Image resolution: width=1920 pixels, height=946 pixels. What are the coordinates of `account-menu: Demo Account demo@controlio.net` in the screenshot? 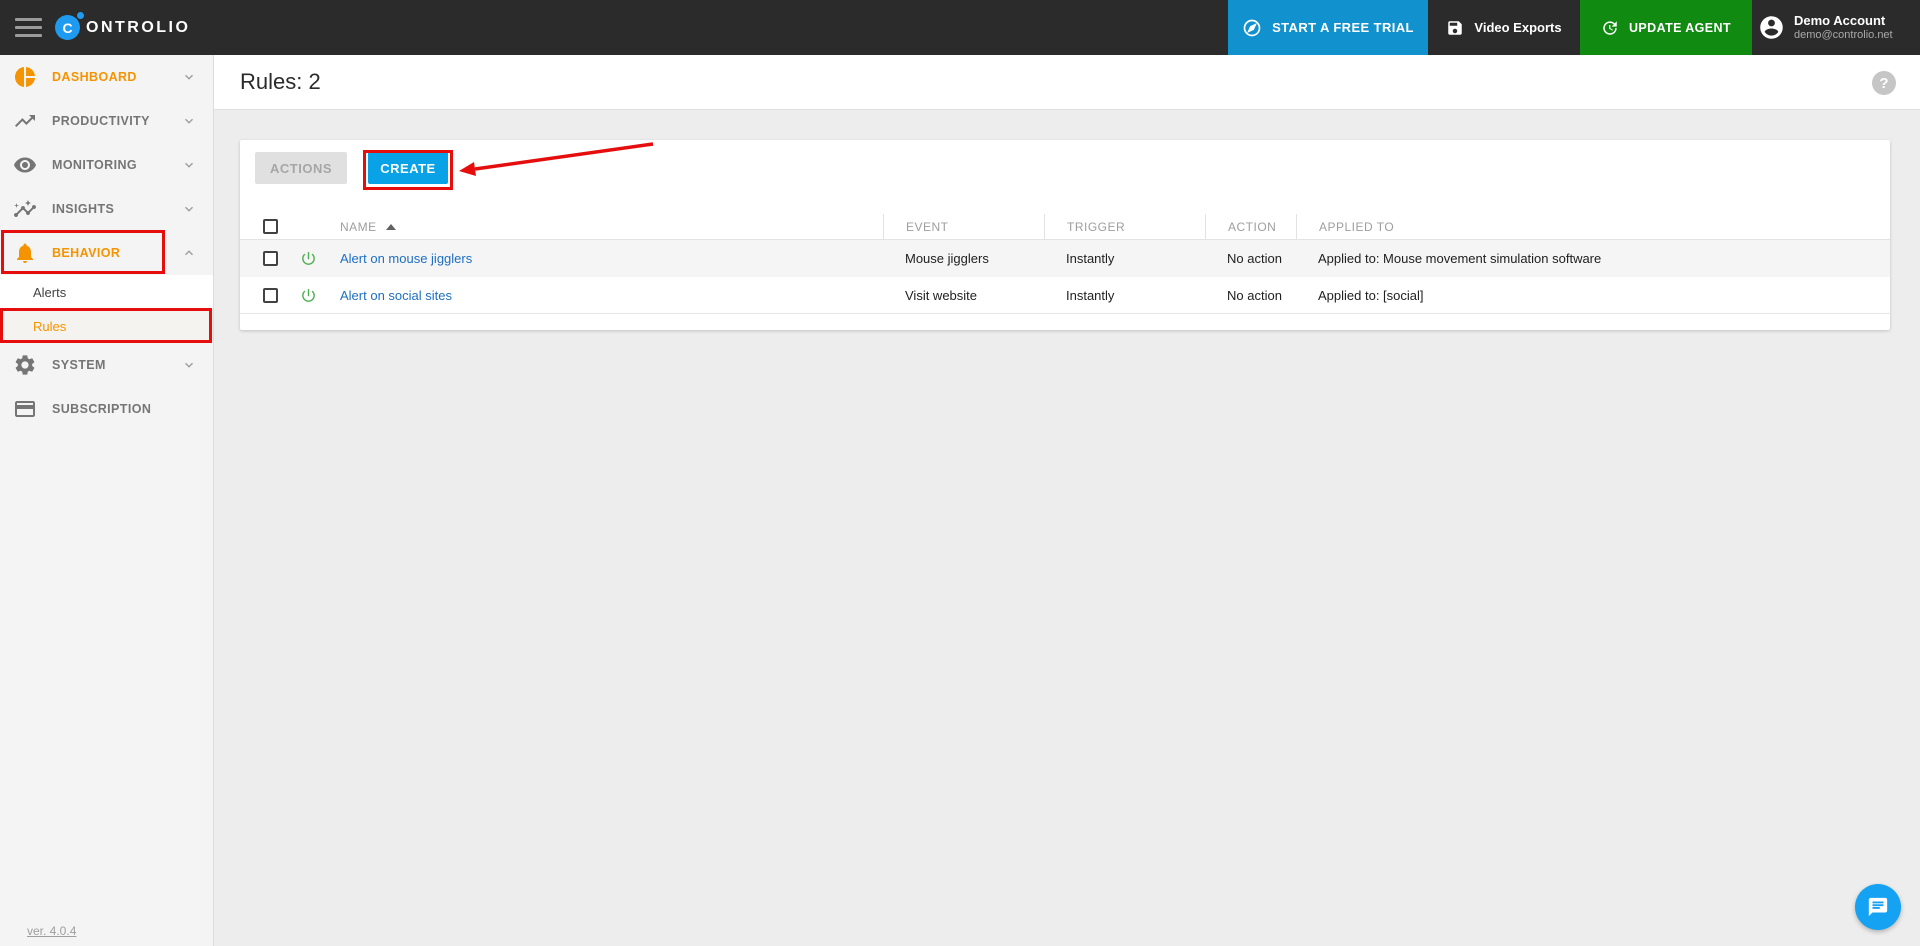 It's located at (1836, 27).